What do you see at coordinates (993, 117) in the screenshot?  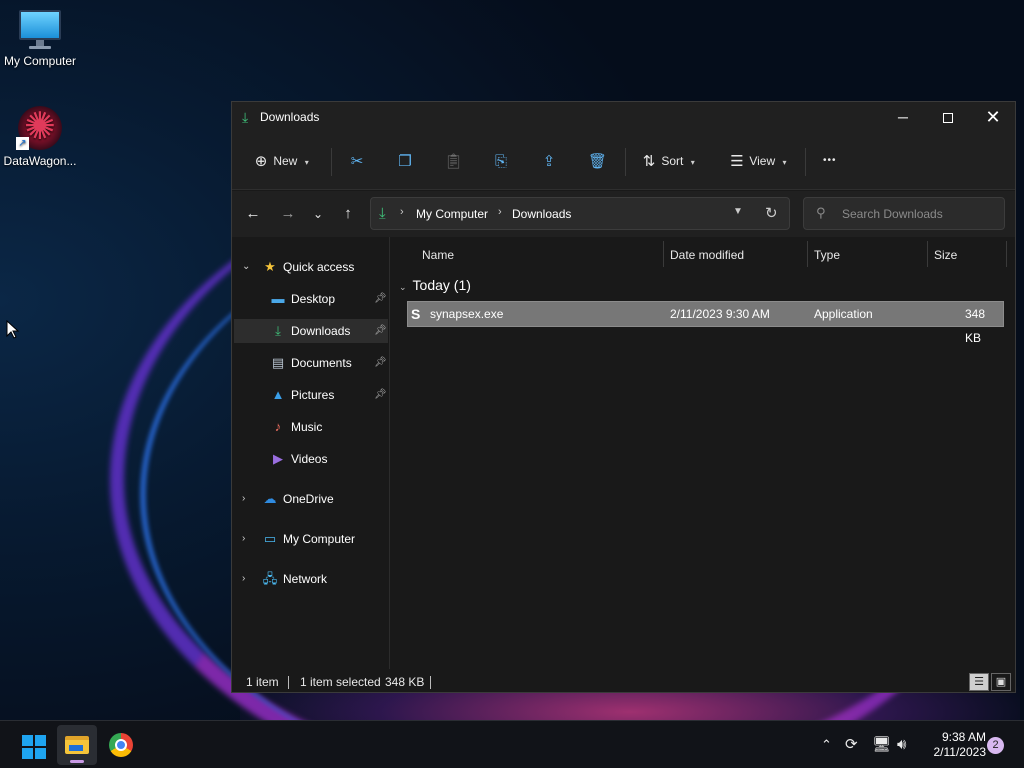 I see `close-button: ✕` at bounding box center [993, 117].